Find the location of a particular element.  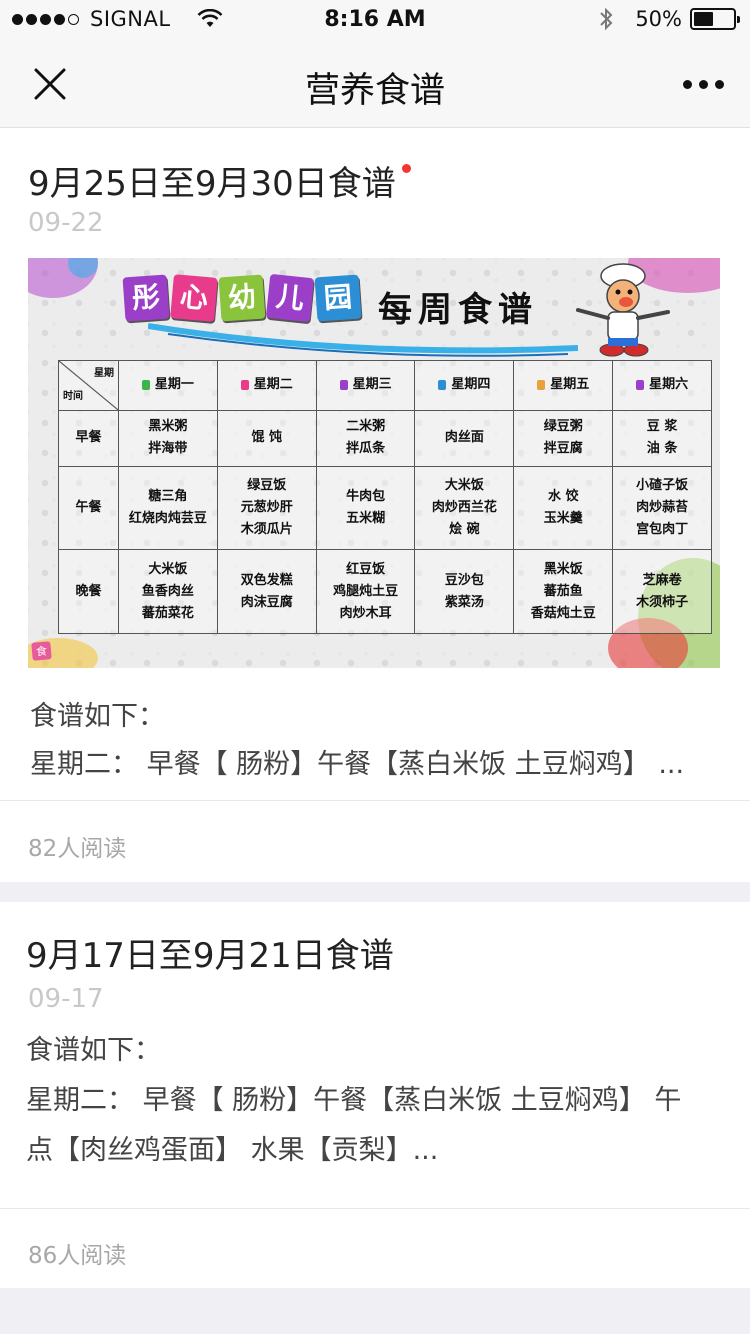

corner-day-label: 星期 is located at coordinates (104, 373).